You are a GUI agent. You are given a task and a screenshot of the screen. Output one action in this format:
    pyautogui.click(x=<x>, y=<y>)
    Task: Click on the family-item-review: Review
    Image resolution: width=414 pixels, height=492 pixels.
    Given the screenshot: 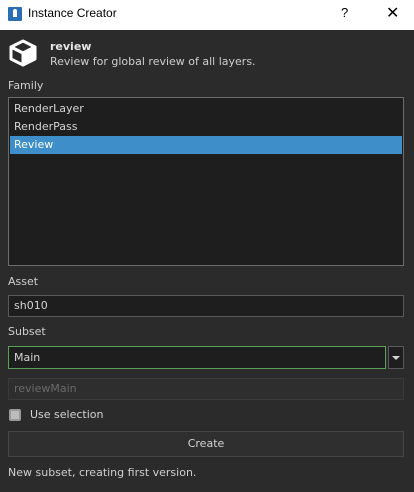 What is the action you would take?
    pyautogui.click(x=206, y=145)
    